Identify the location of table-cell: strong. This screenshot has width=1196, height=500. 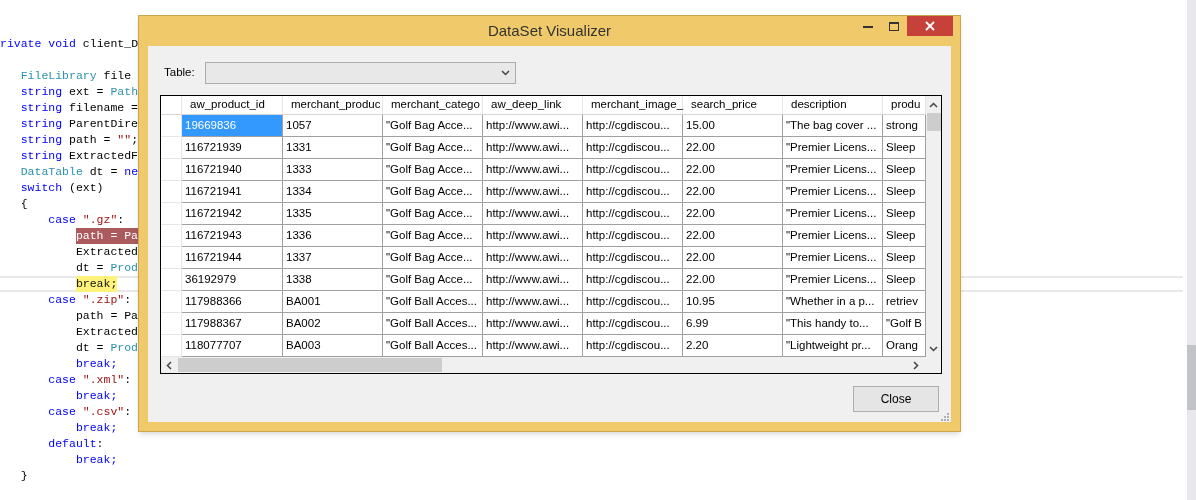
(904, 126).